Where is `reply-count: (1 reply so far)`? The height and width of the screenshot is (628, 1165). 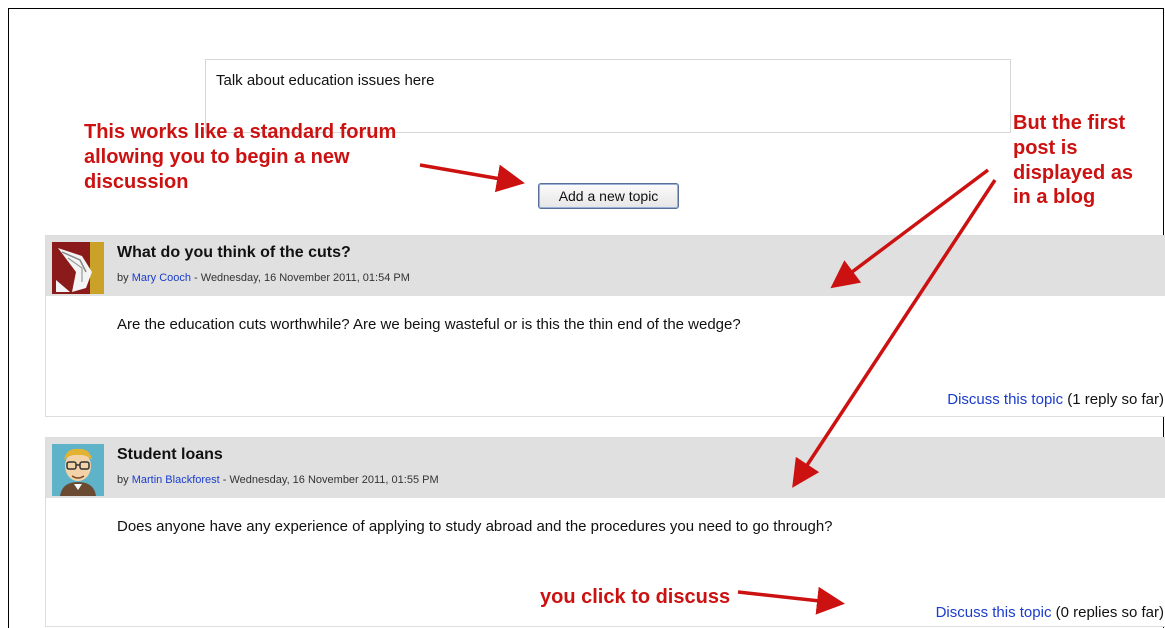
reply-count: (1 reply so far) is located at coordinates (1115, 399).